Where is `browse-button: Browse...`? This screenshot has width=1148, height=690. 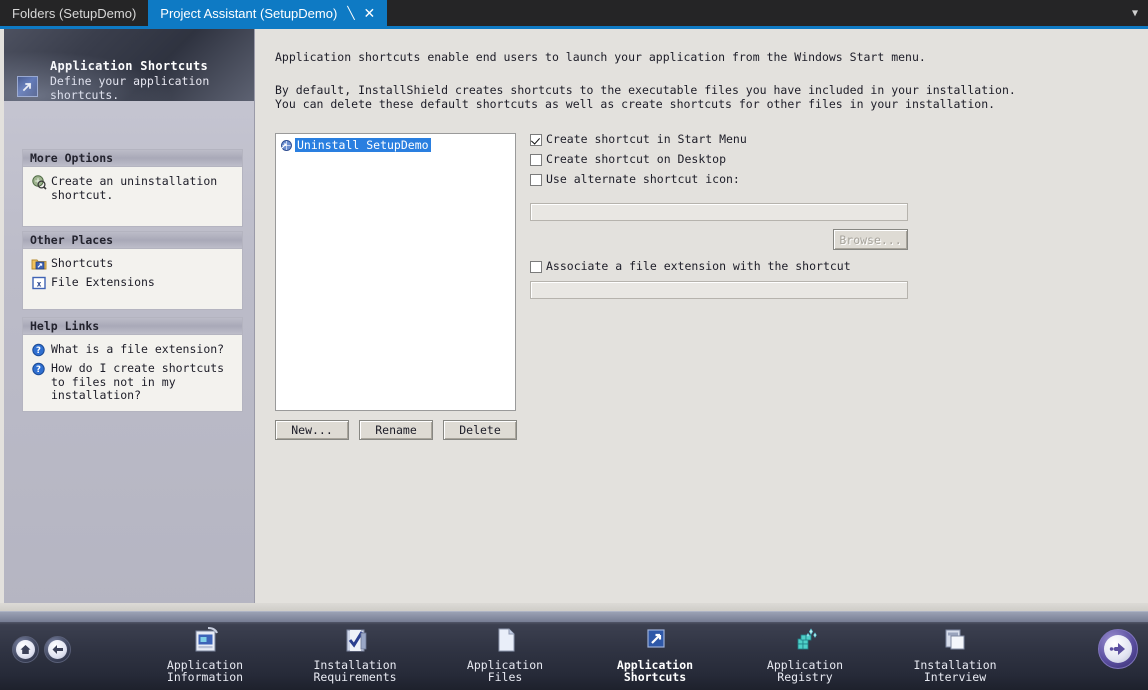
browse-button: Browse... is located at coordinates (870, 239).